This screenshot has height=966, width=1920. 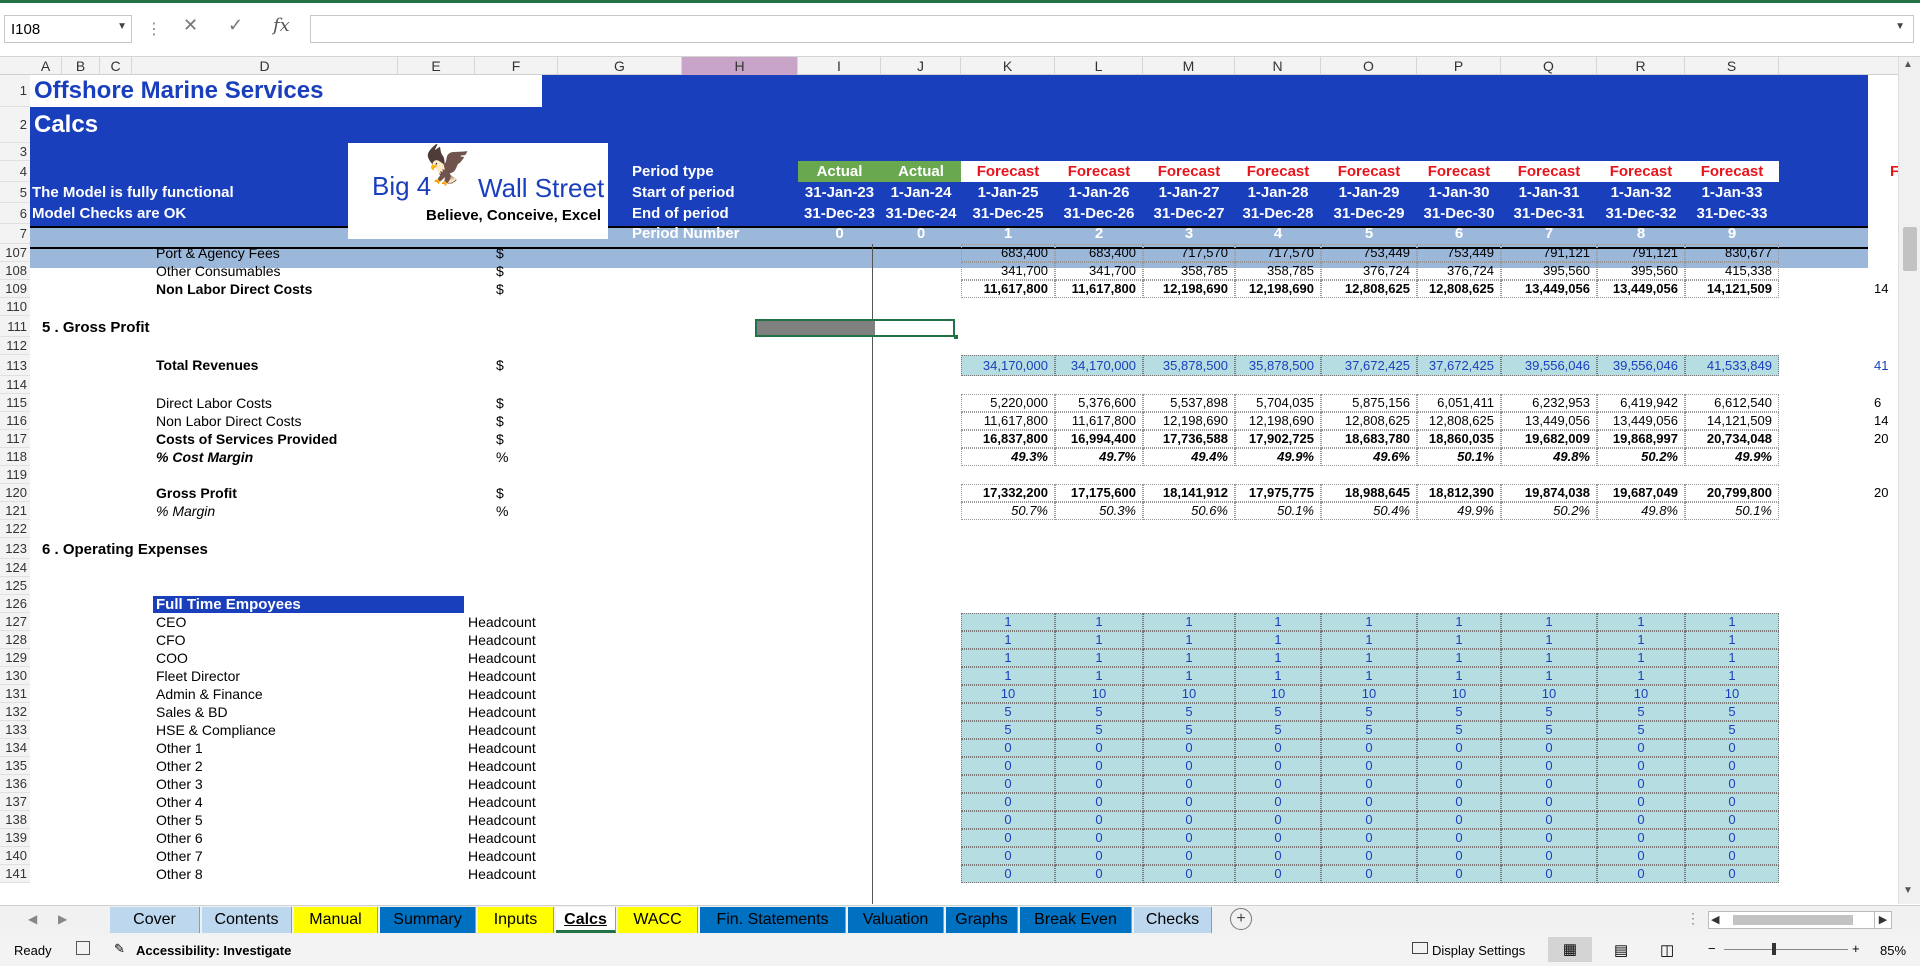 I want to click on column-header: E, so click(x=436, y=66).